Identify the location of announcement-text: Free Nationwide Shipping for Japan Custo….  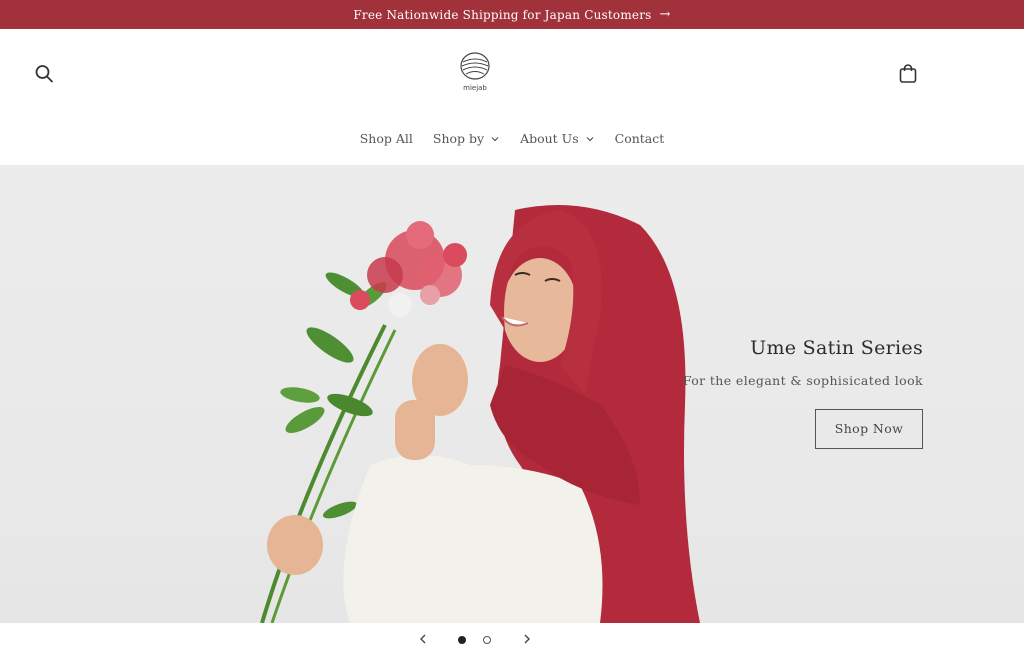
(502, 14).